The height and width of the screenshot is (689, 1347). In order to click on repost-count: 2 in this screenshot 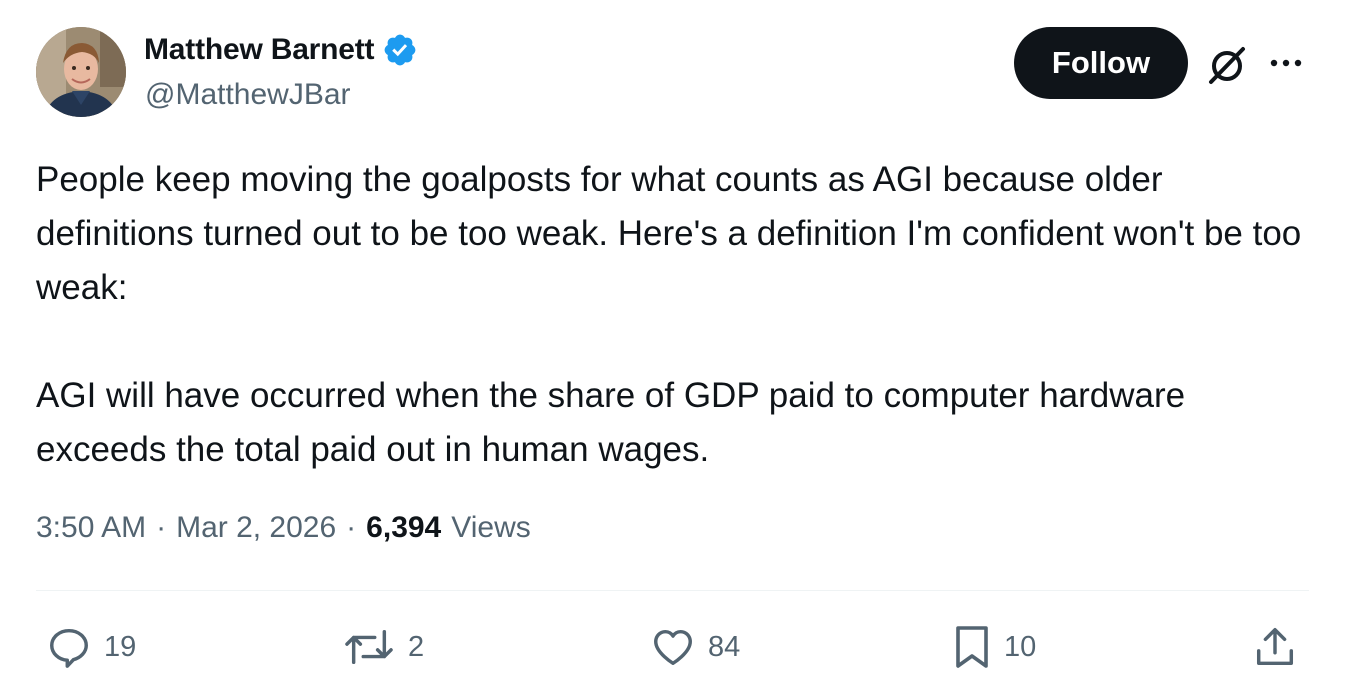, I will do `click(416, 646)`.